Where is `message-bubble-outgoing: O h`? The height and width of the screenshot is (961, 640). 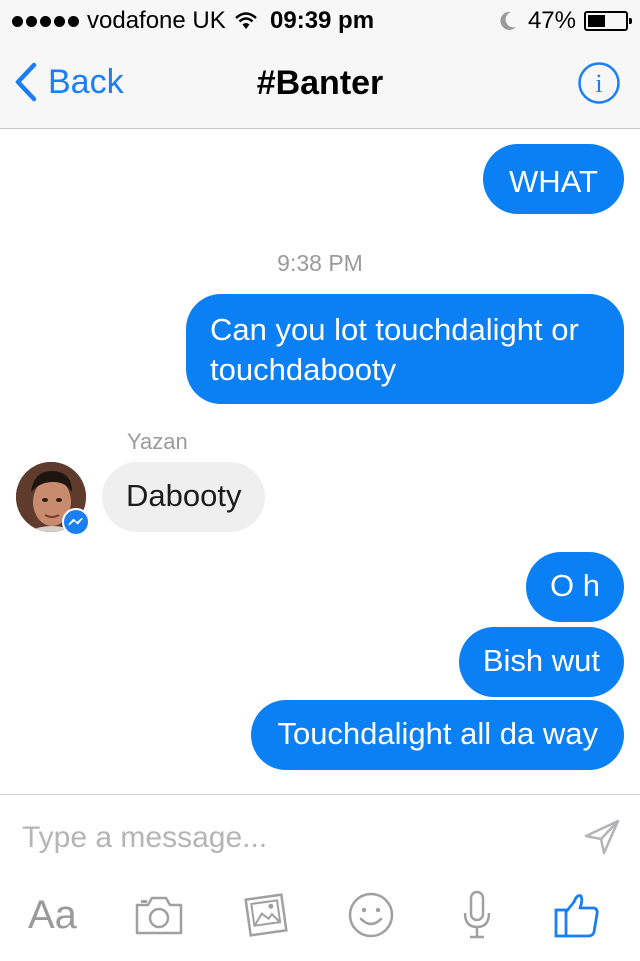 message-bubble-outgoing: O h is located at coordinates (575, 587).